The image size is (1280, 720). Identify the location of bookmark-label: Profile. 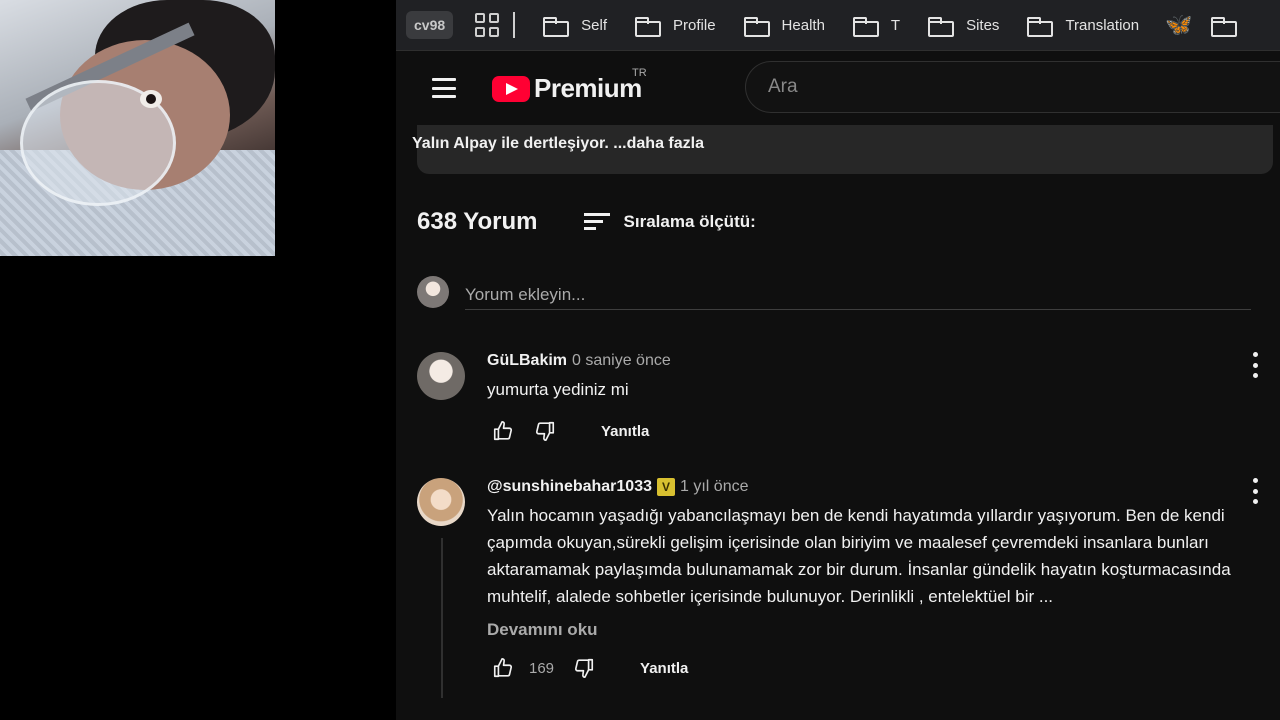
(694, 25).